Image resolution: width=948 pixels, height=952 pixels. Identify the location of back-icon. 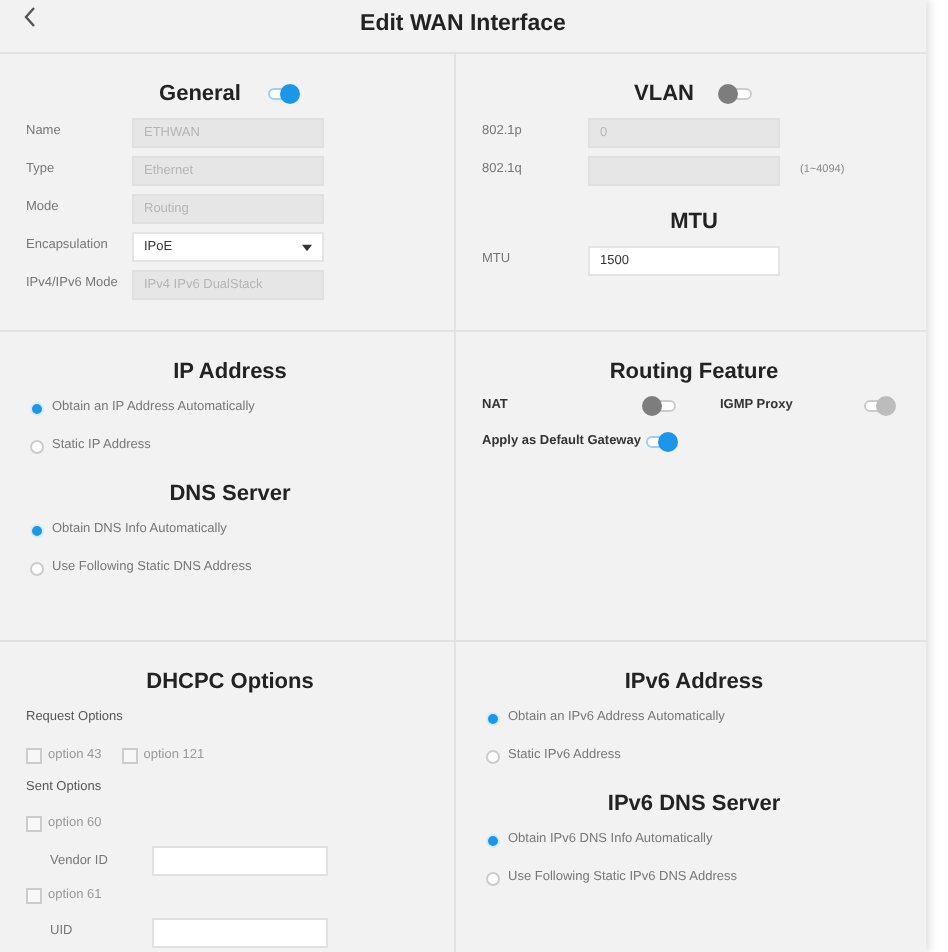
(30, 17).